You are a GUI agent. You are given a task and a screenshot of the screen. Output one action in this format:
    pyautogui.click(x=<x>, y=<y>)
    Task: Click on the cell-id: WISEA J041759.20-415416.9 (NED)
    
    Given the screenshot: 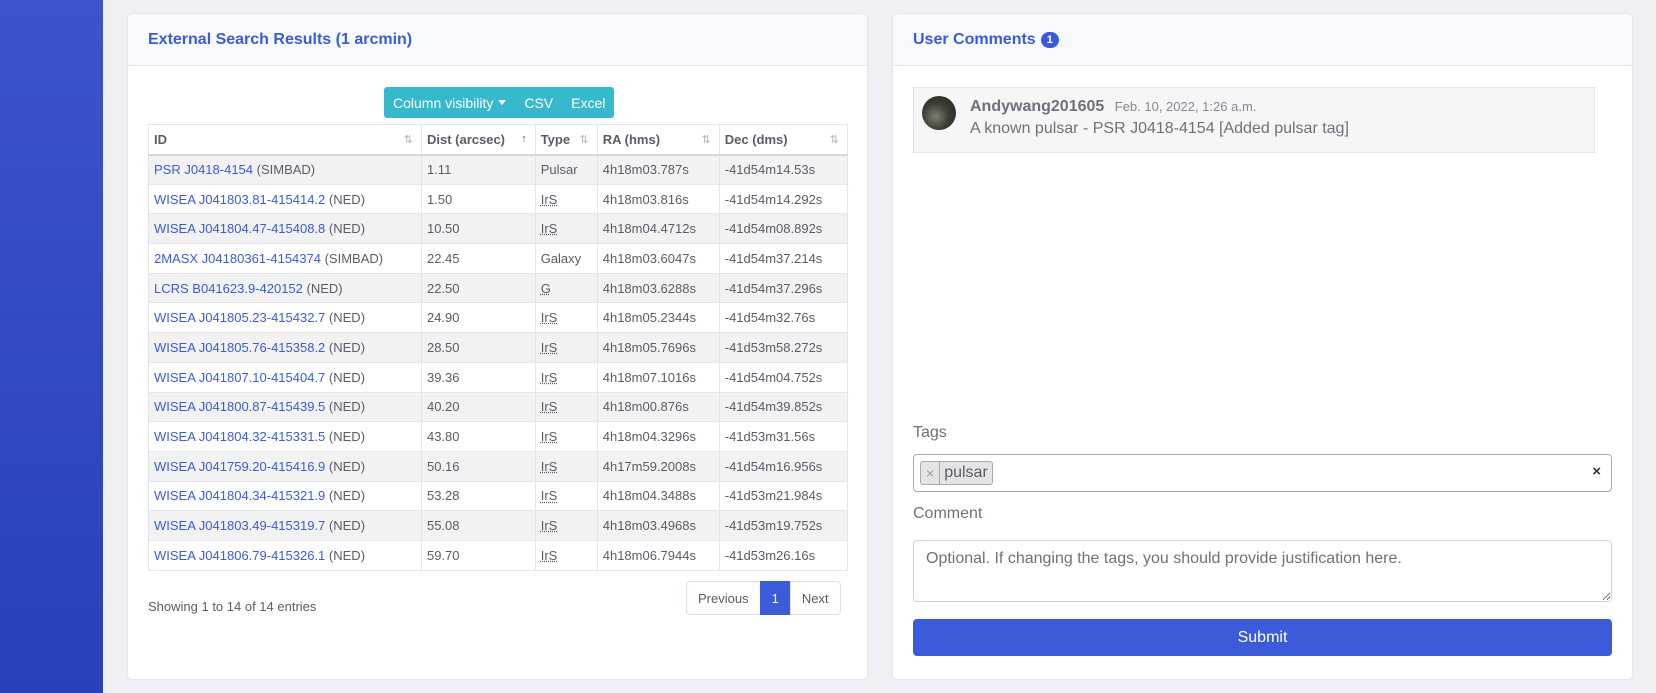 What is the action you would take?
    pyautogui.click(x=285, y=466)
    